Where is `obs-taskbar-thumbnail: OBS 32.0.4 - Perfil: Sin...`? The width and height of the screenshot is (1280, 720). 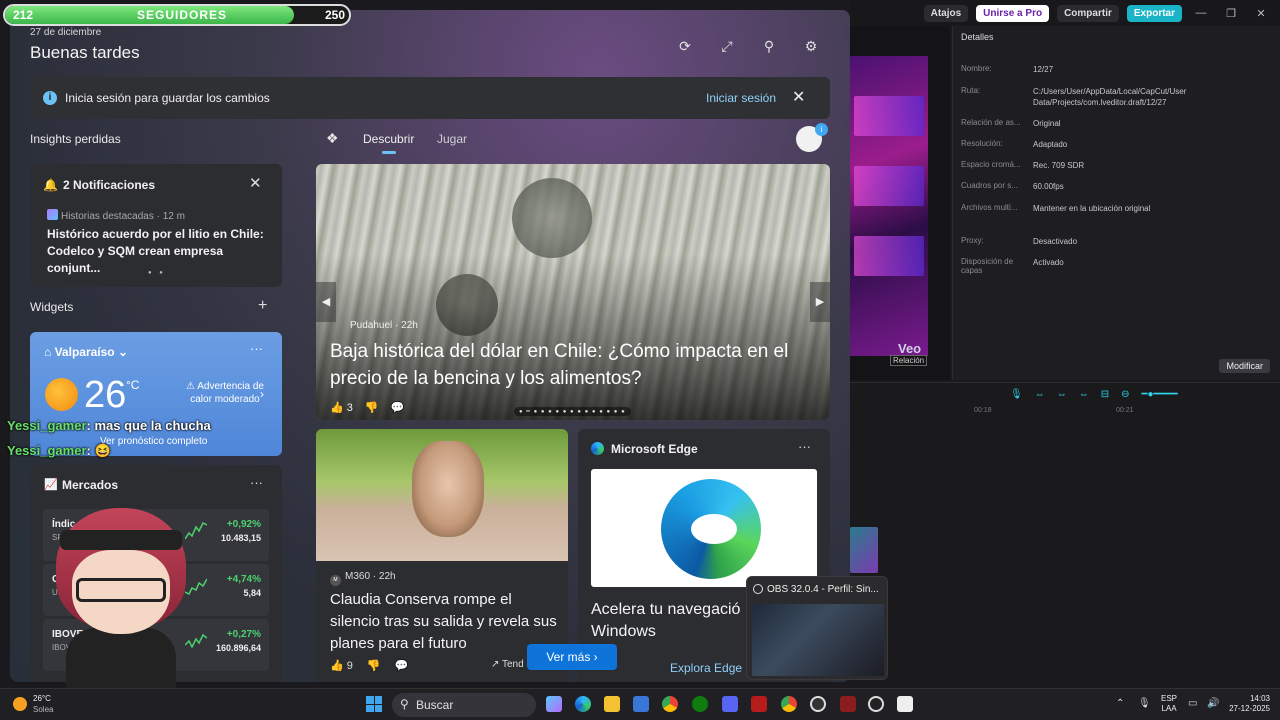 obs-taskbar-thumbnail: OBS 32.0.4 - Perfil: Sin... is located at coordinates (817, 628).